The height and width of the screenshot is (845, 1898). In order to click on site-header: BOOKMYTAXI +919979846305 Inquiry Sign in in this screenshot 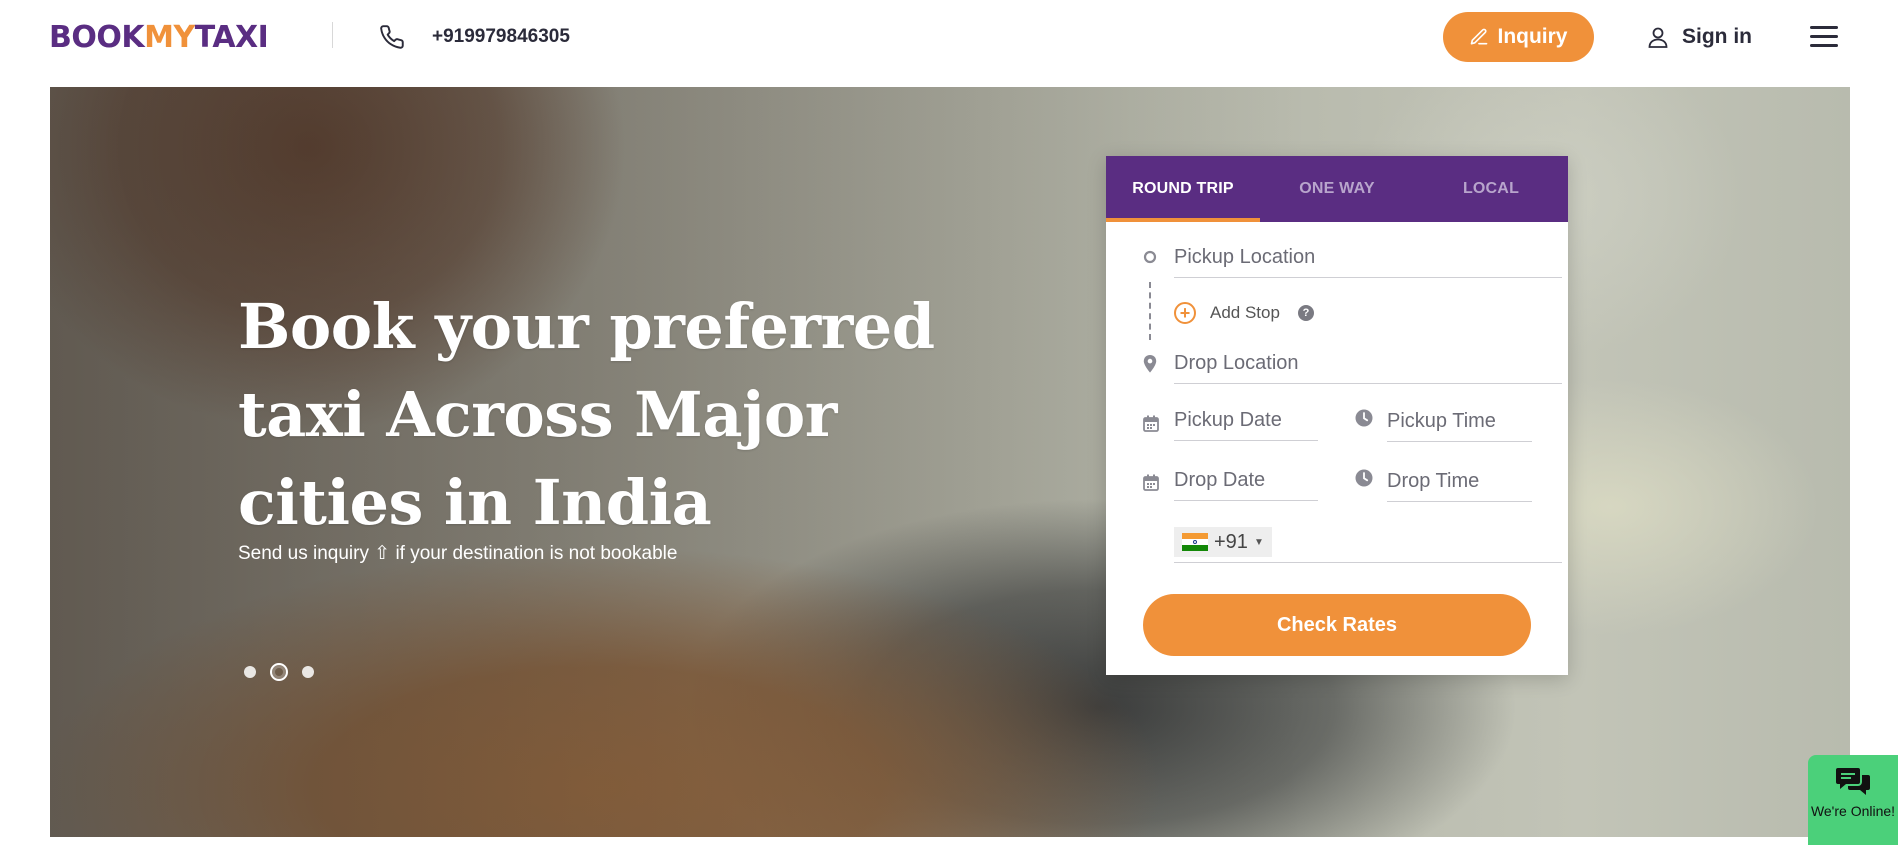, I will do `click(949, 38)`.